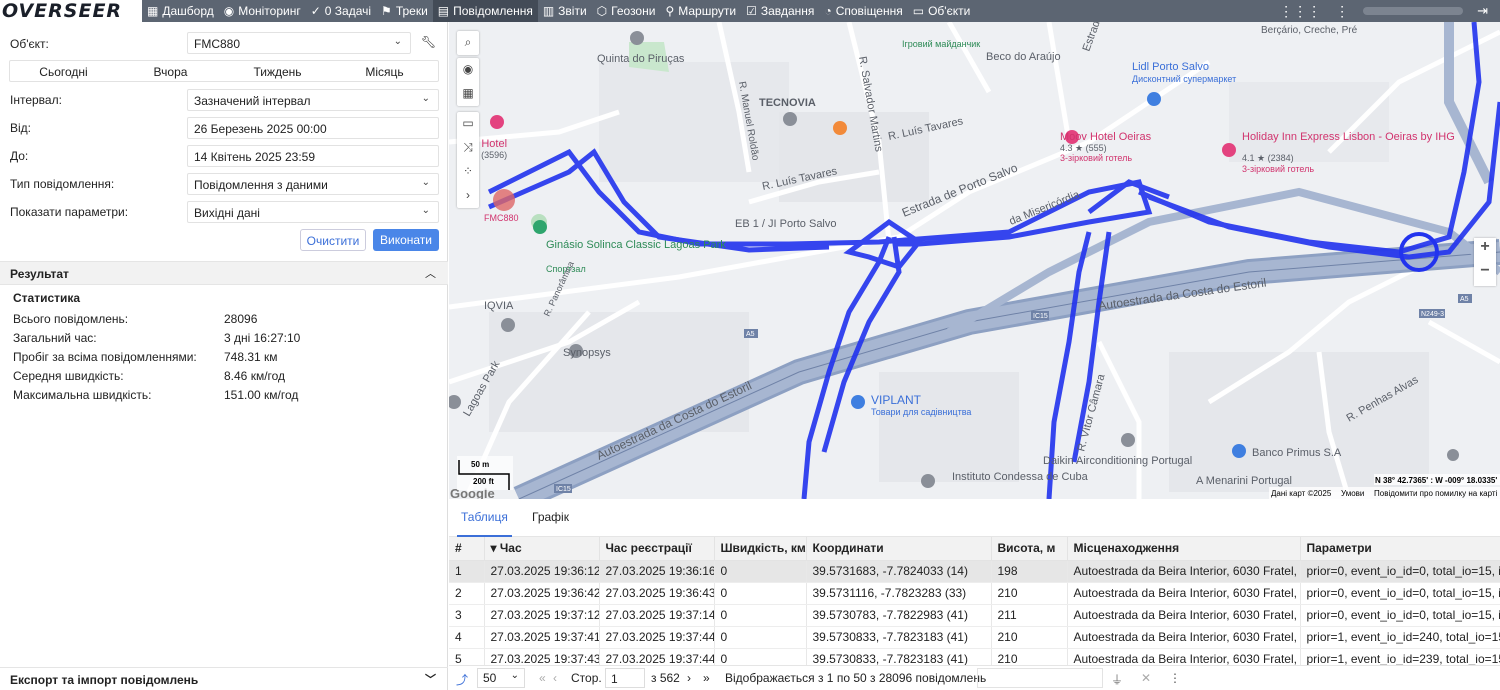  Describe the element at coordinates (550, 517) in the screenshot. I see `tab-chart: Графік` at that location.